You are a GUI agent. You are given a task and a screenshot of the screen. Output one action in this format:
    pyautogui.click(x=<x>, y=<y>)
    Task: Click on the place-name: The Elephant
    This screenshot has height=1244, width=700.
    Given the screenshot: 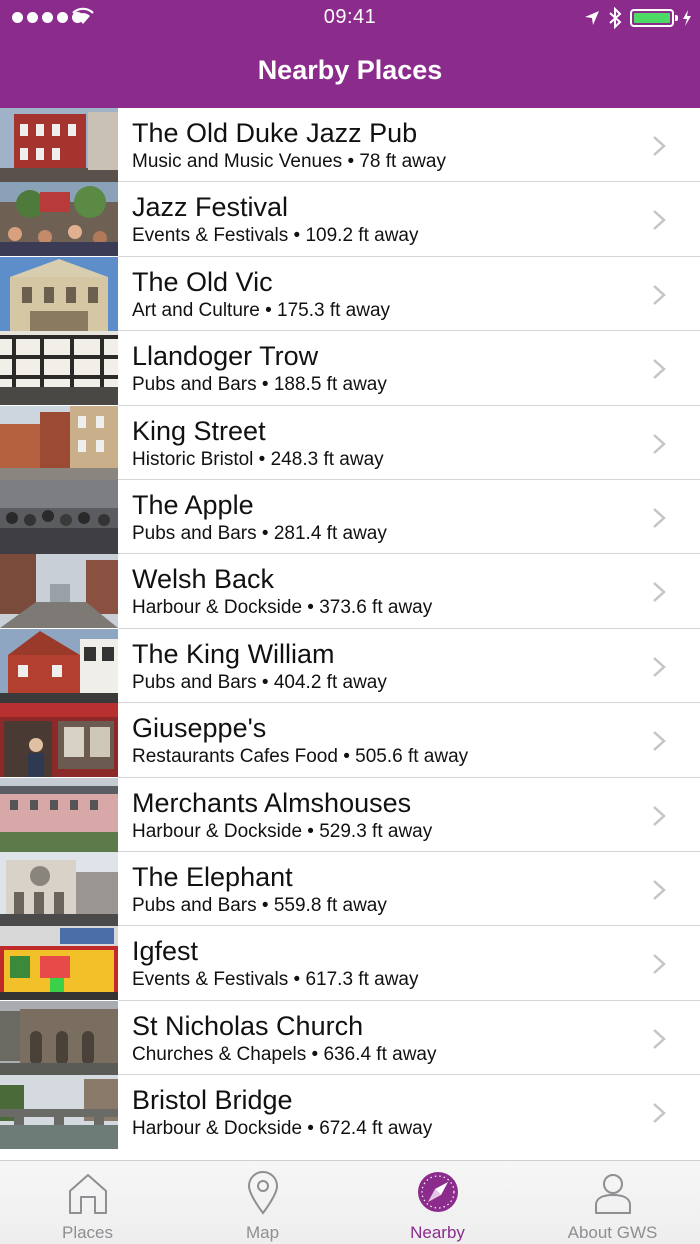 What is the action you would take?
    pyautogui.click(x=212, y=876)
    